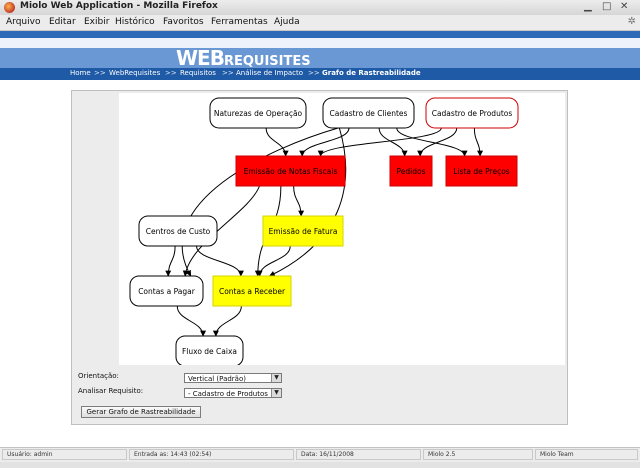 The height and width of the screenshot is (468, 640). Describe the element at coordinates (269, 73) in the screenshot. I see `breadcrumb-analise: Análise de Impacto` at that location.